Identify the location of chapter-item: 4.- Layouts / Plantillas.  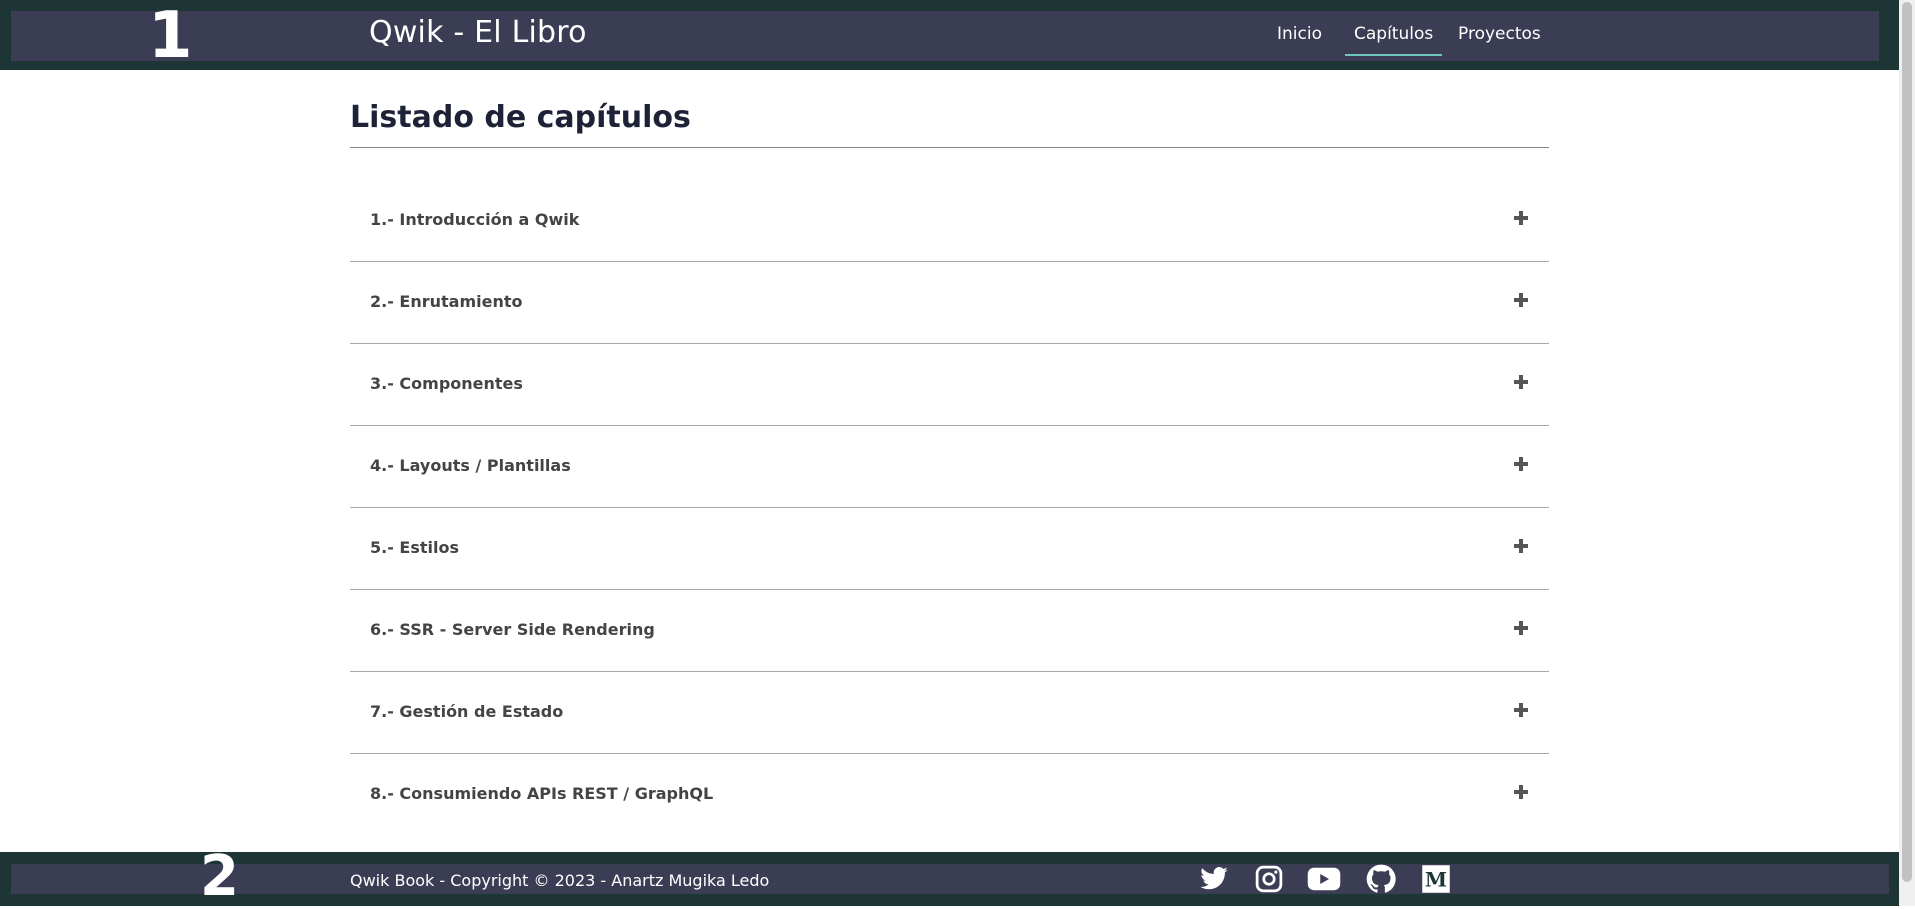
(949, 467).